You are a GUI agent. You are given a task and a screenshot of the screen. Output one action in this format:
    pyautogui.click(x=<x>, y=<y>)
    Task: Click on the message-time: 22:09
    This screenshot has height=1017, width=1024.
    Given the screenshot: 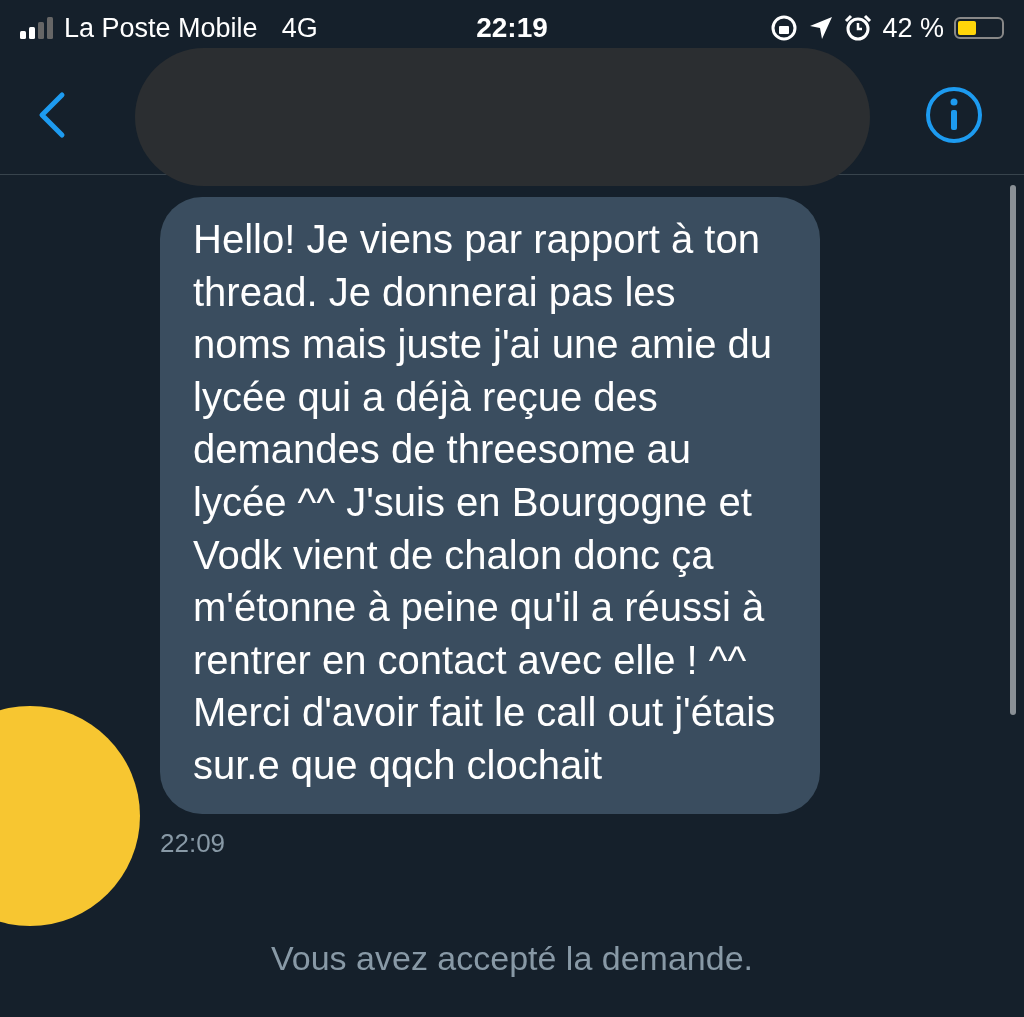 What is the action you would take?
    pyautogui.click(x=193, y=843)
    